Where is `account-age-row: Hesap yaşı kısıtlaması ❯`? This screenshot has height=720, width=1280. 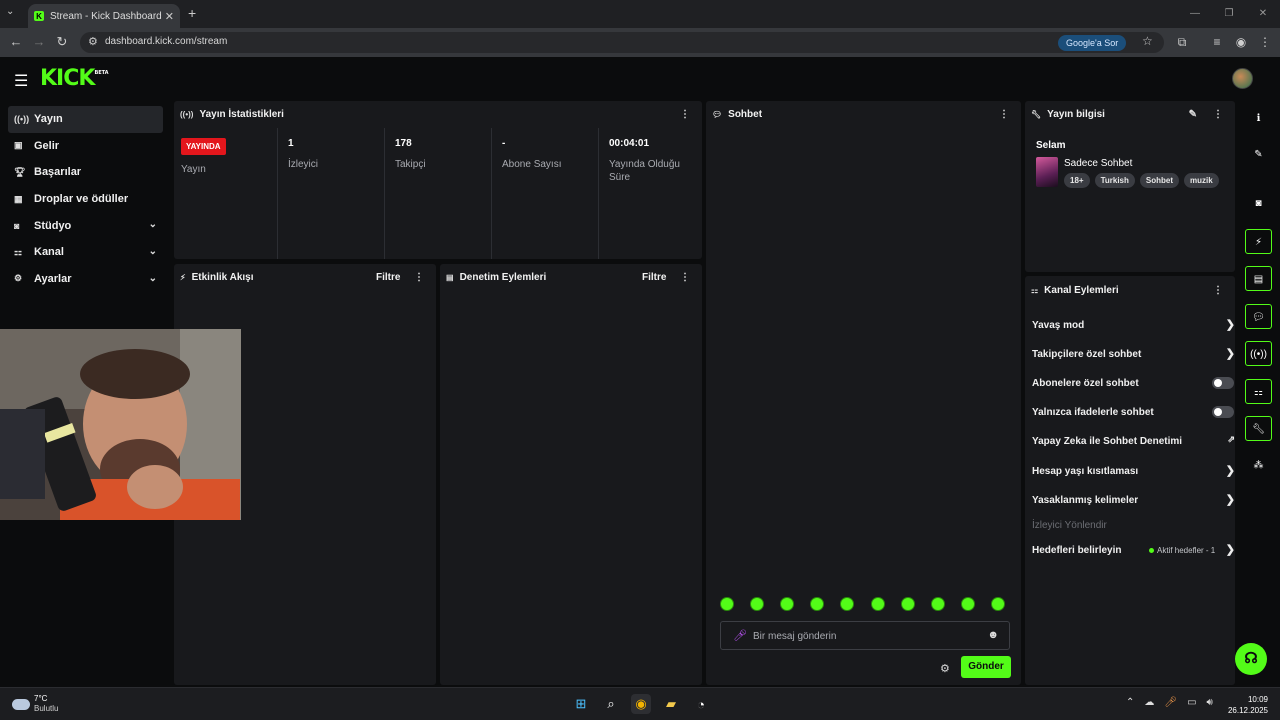 account-age-row: Hesap yaşı kısıtlaması ❯ is located at coordinates (1133, 471).